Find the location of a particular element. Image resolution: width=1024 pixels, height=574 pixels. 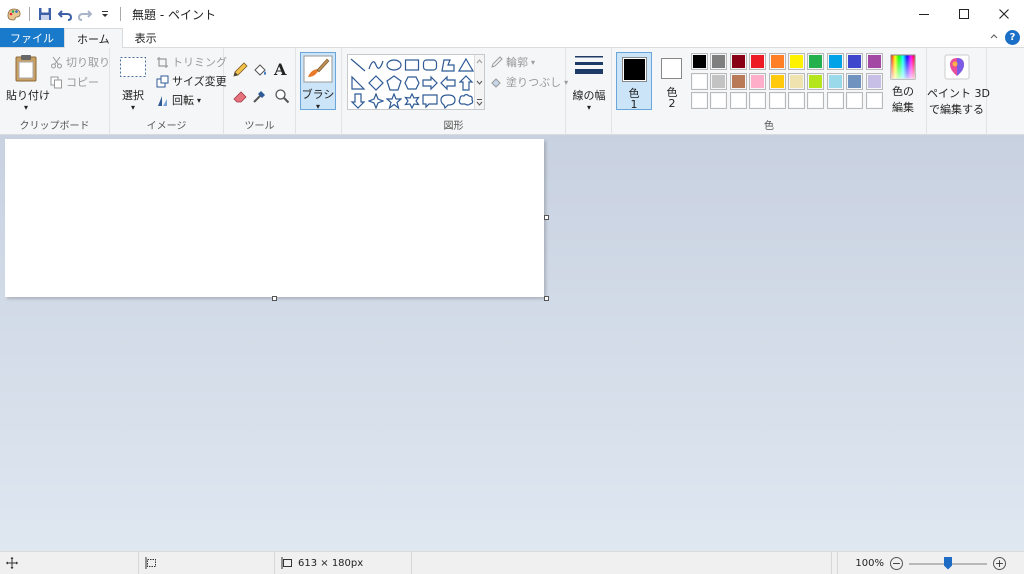

up-arrow-shape-icon is located at coordinates (466, 83).